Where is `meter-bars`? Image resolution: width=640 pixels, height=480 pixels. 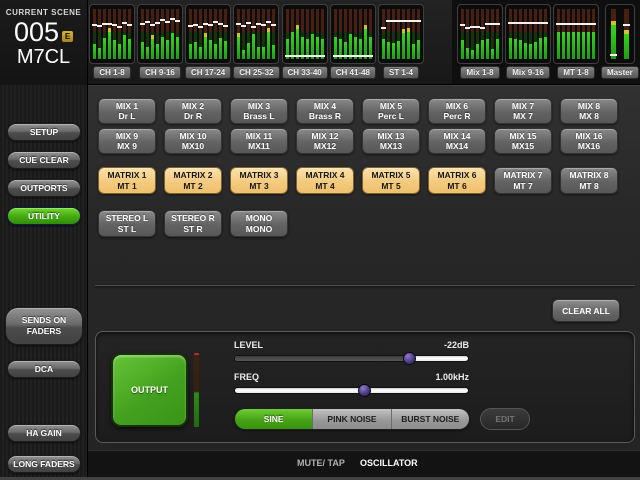
meter-bars is located at coordinates (528, 34).